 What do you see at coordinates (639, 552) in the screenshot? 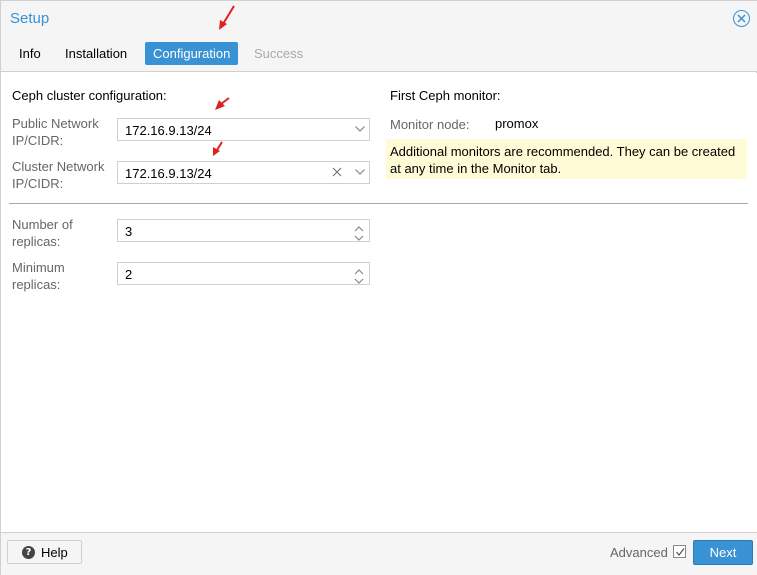
I see `advanced-label: Advanced` at bounding box center [639, 552].